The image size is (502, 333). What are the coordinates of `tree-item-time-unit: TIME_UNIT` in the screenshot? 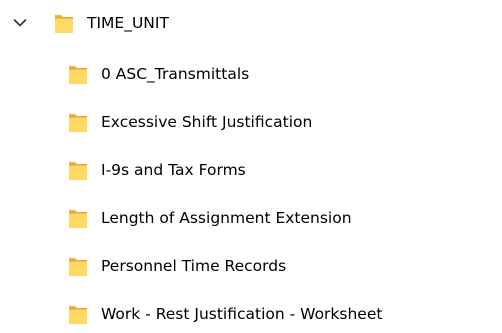 It's located at (89, 23).